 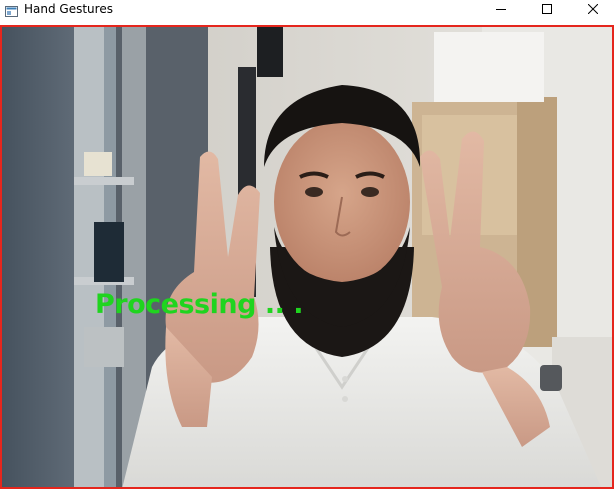 What do you see at coordinates (11, 10) in the screenshot?
I see `opencv-window-icon` at bounding box center [11, 10].